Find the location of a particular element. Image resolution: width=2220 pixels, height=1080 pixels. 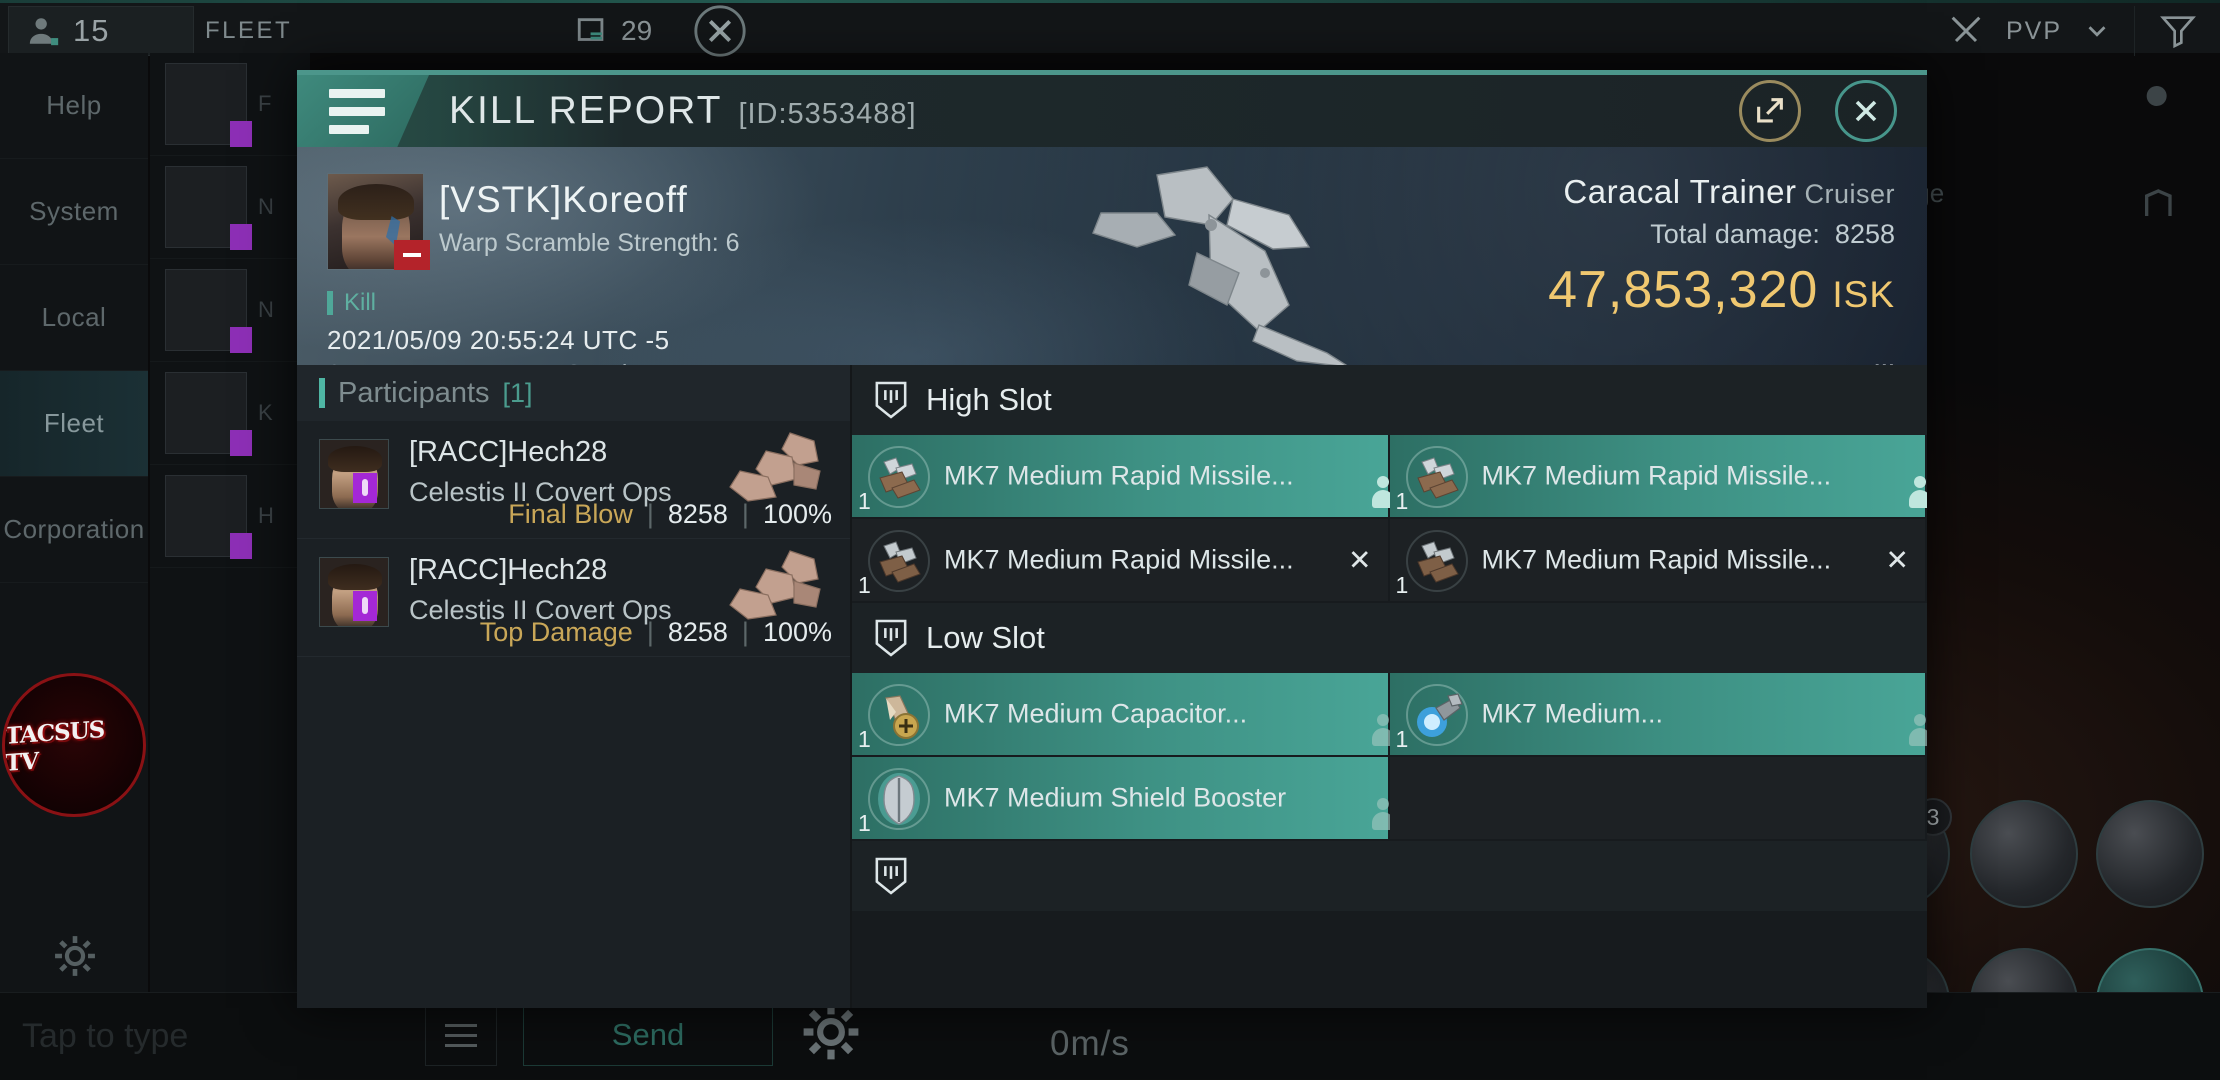

participant-percent: 100% is located at coordinates (797, 632).